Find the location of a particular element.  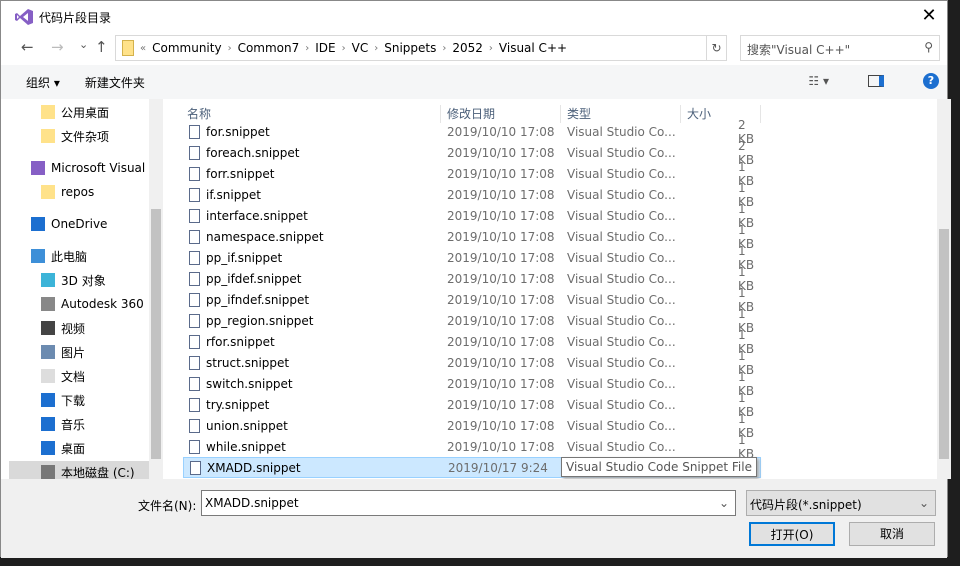

organize-button: 组织 ▾ is located at coordinates (43, 82).